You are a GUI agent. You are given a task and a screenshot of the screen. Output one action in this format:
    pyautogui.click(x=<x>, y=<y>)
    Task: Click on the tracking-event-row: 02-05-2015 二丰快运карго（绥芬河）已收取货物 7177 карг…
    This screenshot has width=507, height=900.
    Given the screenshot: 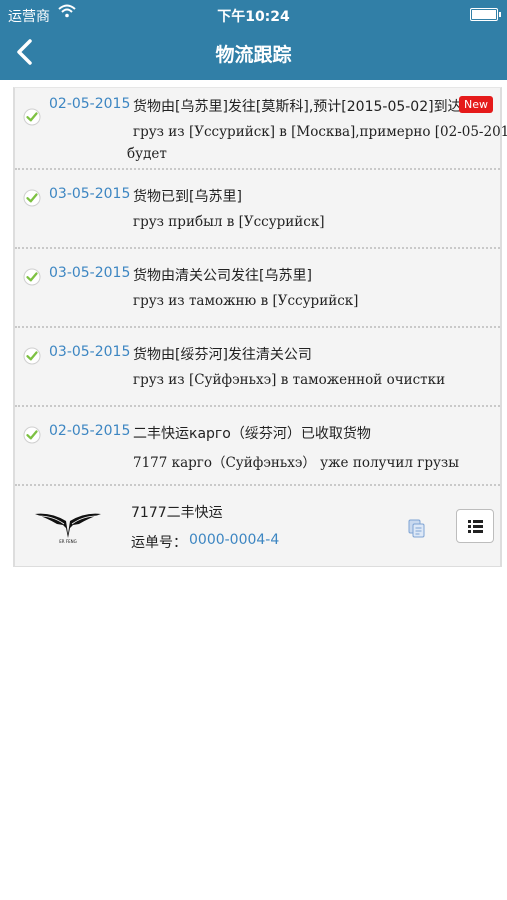 What is the action you would take?
    pyautogui.click(x=257, y=446)
    